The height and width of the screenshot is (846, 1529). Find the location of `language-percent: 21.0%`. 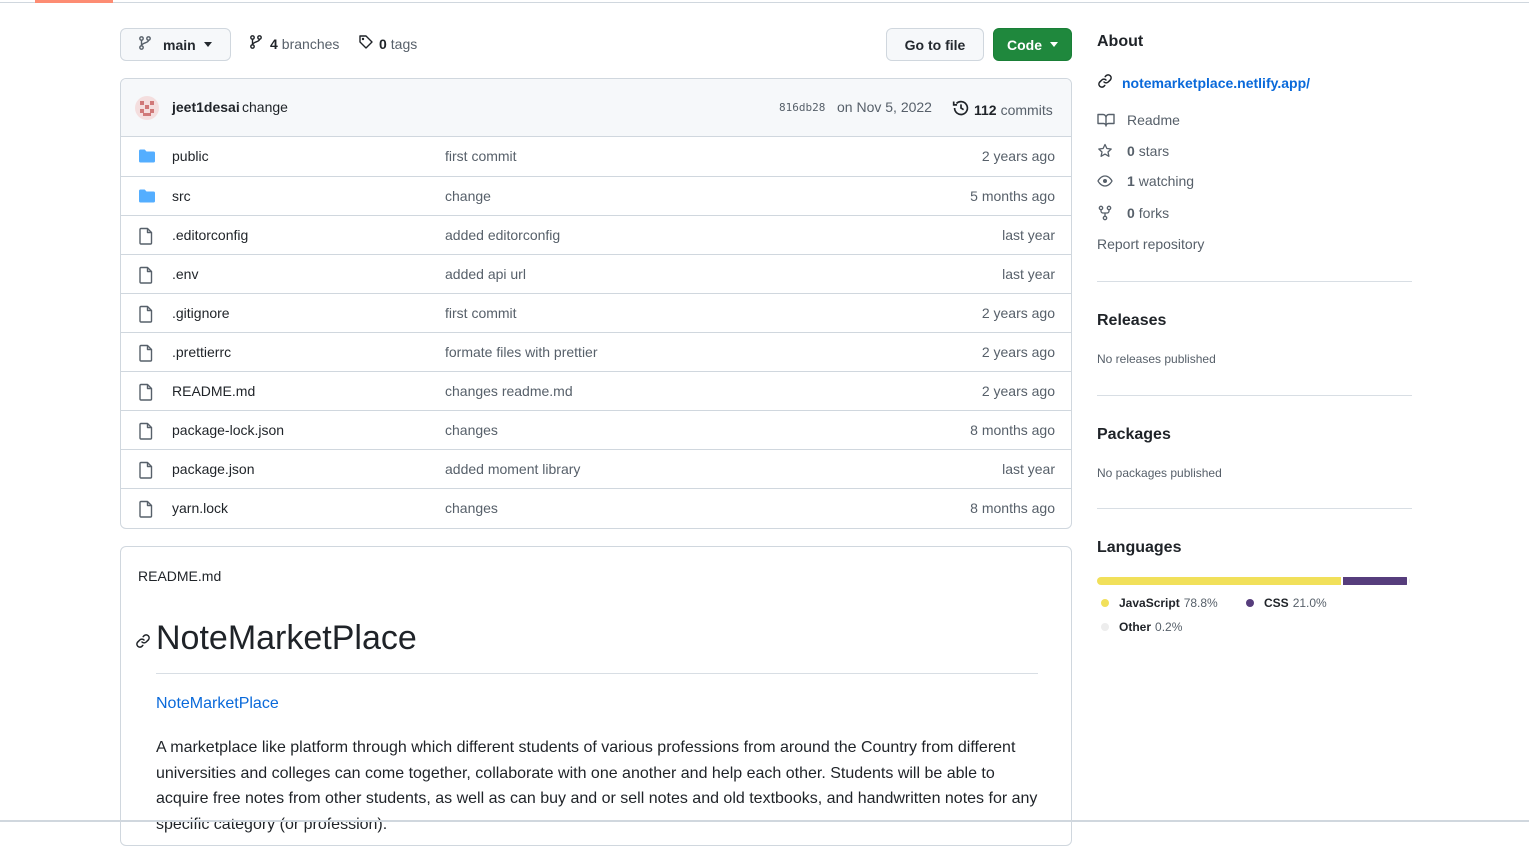

language-percent: 21.0% is located at coordinates (1309, 603).